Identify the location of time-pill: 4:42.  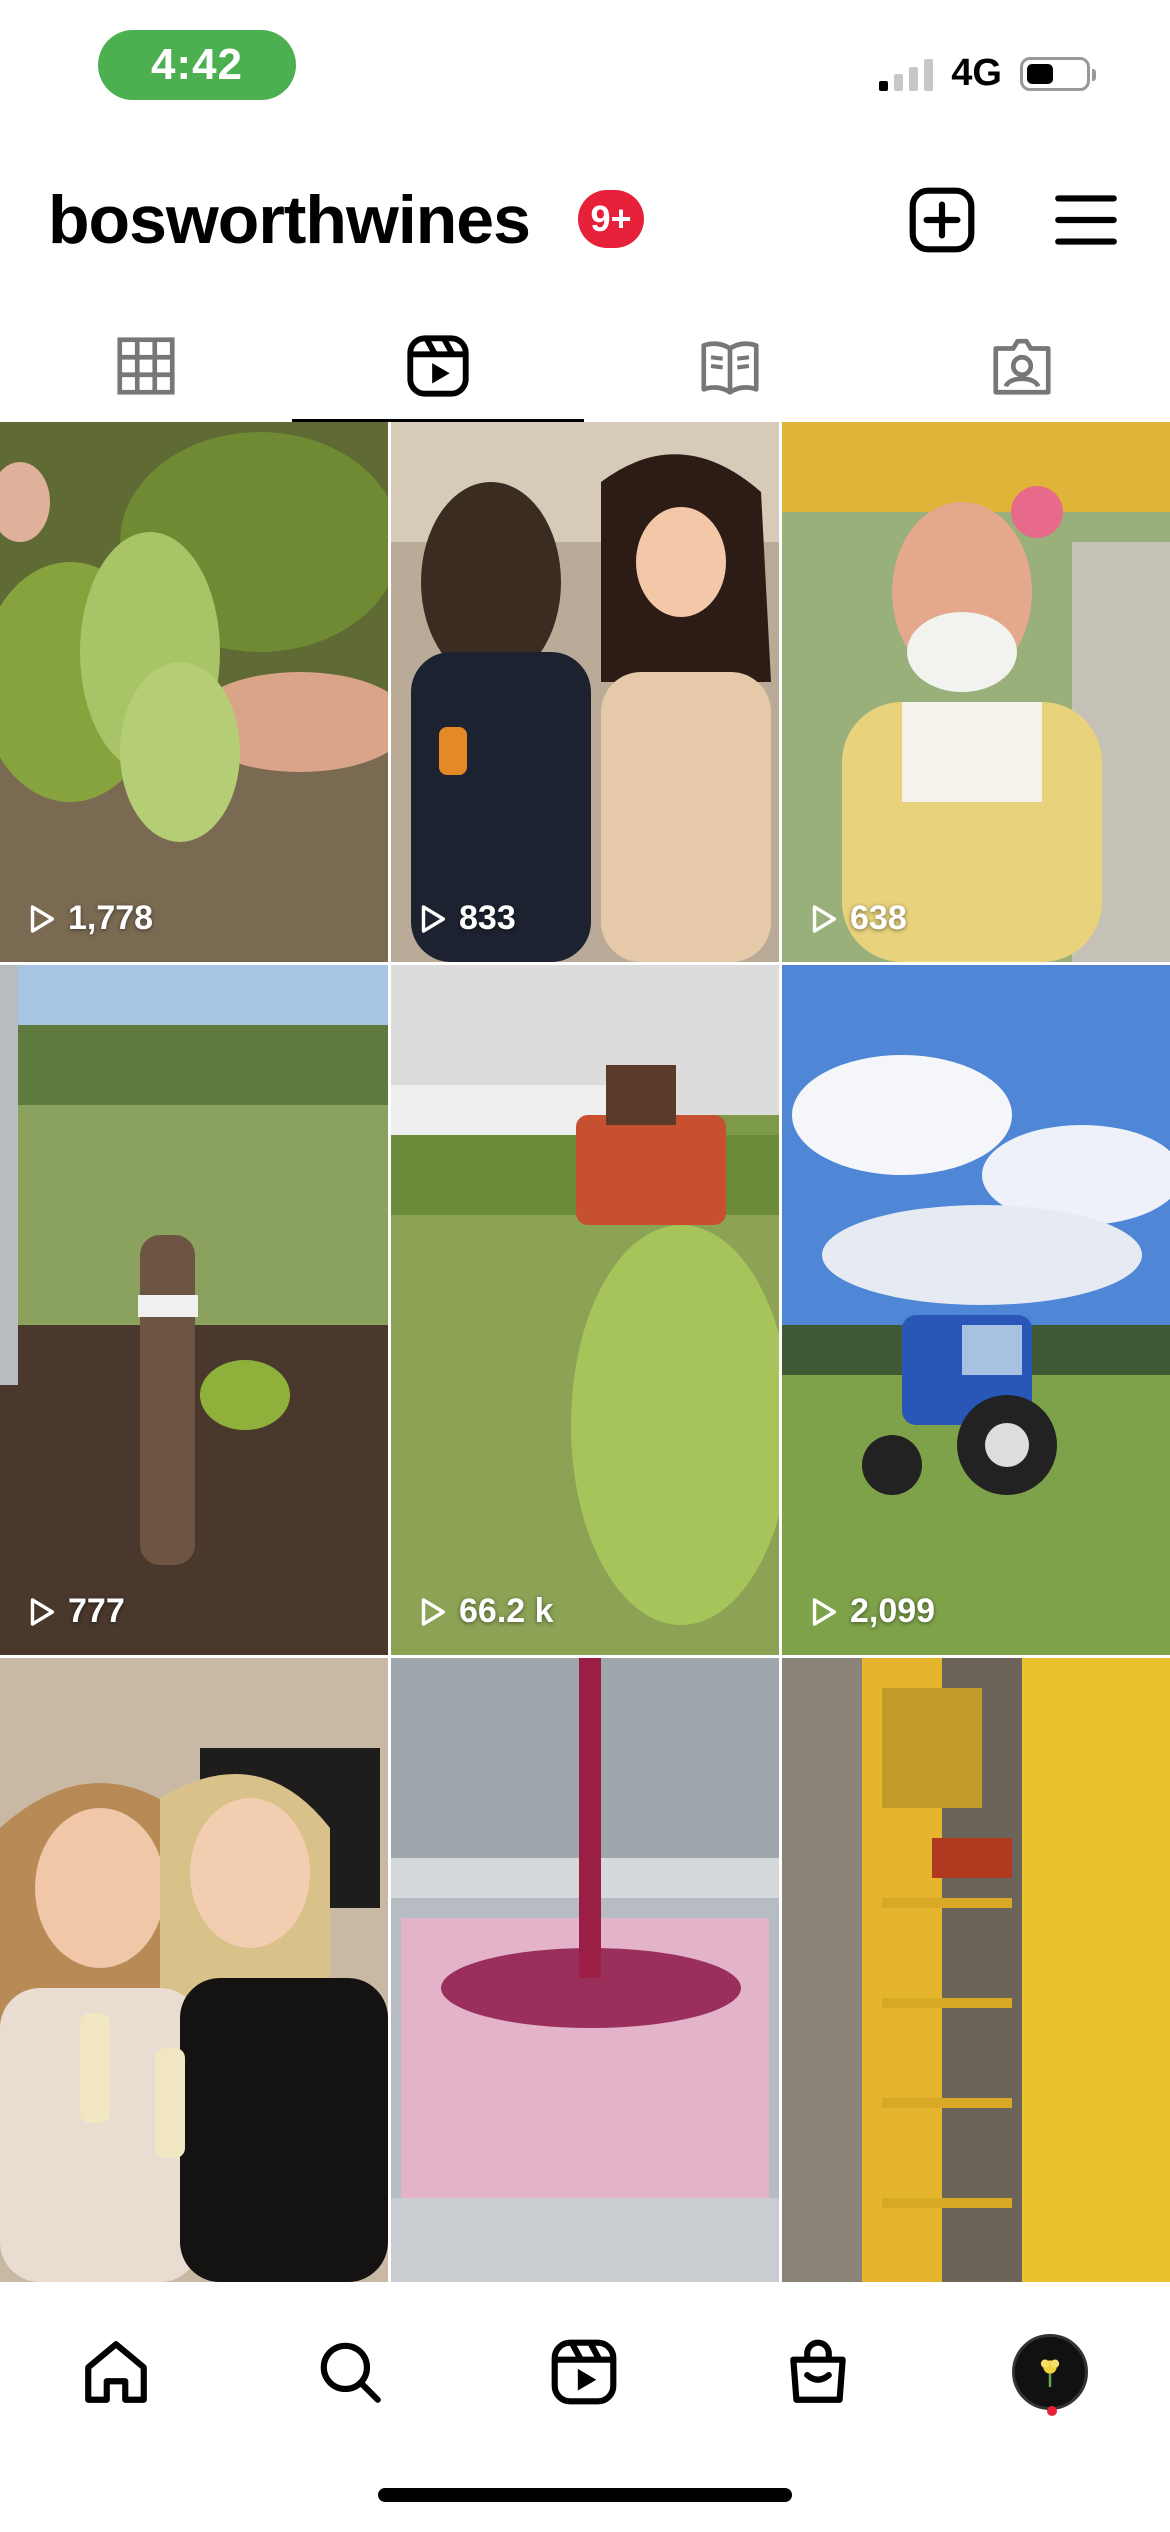
(197, 65).